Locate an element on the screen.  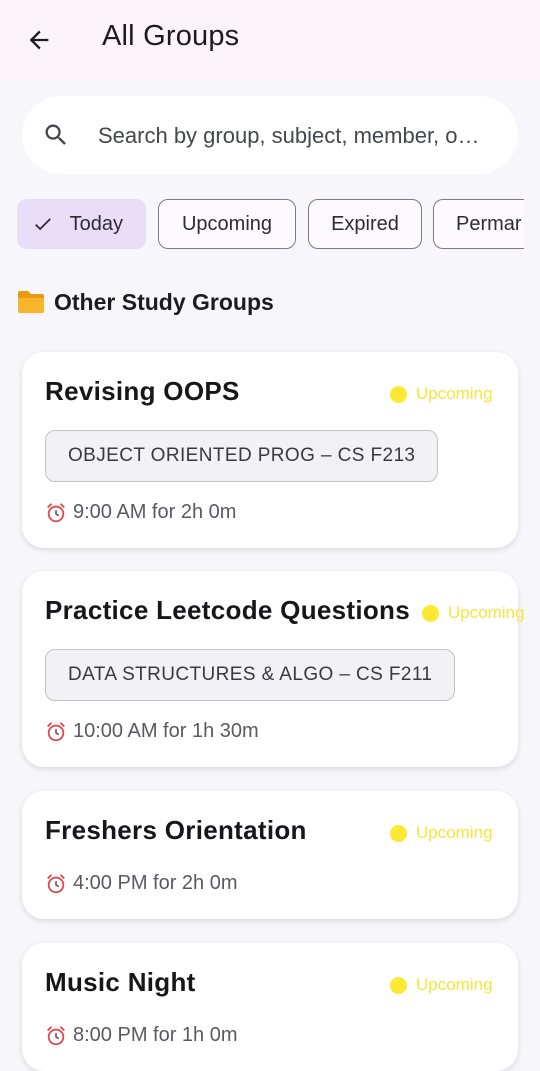
section-title-text: Other Study Groups is located at coordinates (164, 301).